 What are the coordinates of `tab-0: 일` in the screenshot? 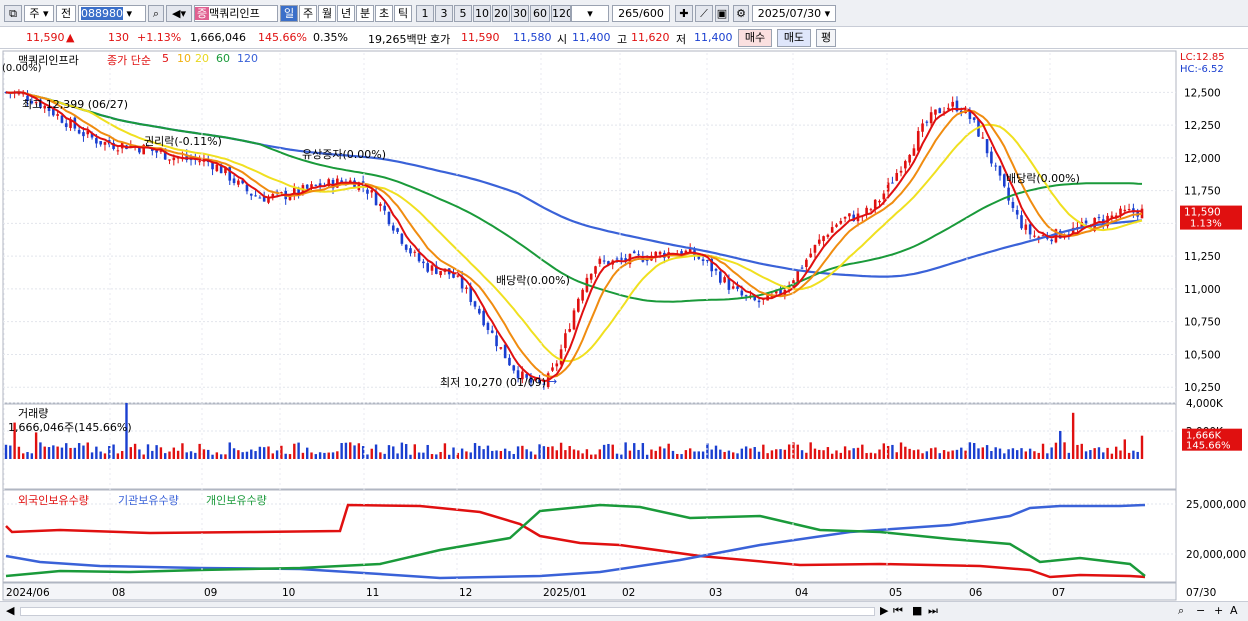 It's located at (289, 13).